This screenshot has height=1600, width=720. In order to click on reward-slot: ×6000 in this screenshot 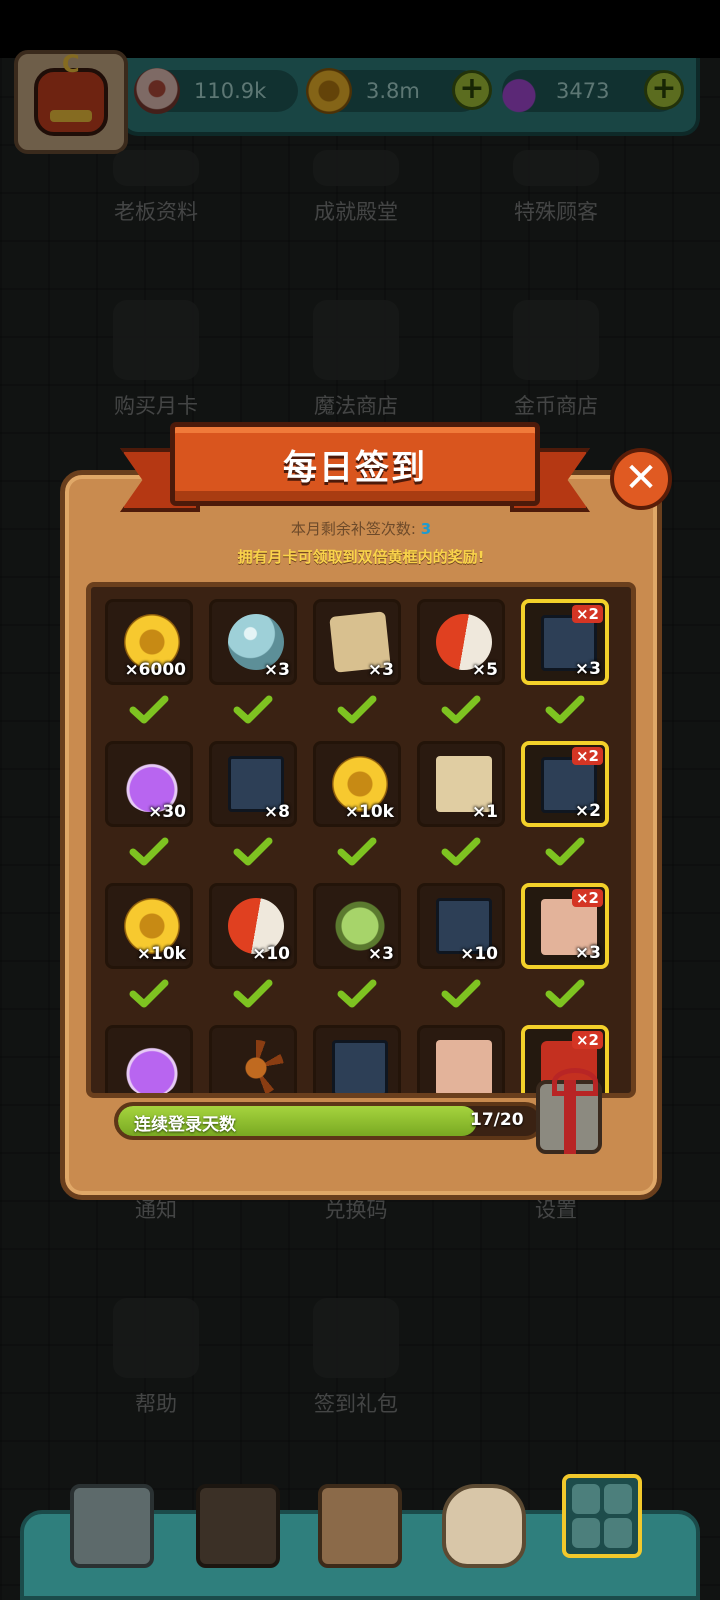, I will do `click(149, 642)`.